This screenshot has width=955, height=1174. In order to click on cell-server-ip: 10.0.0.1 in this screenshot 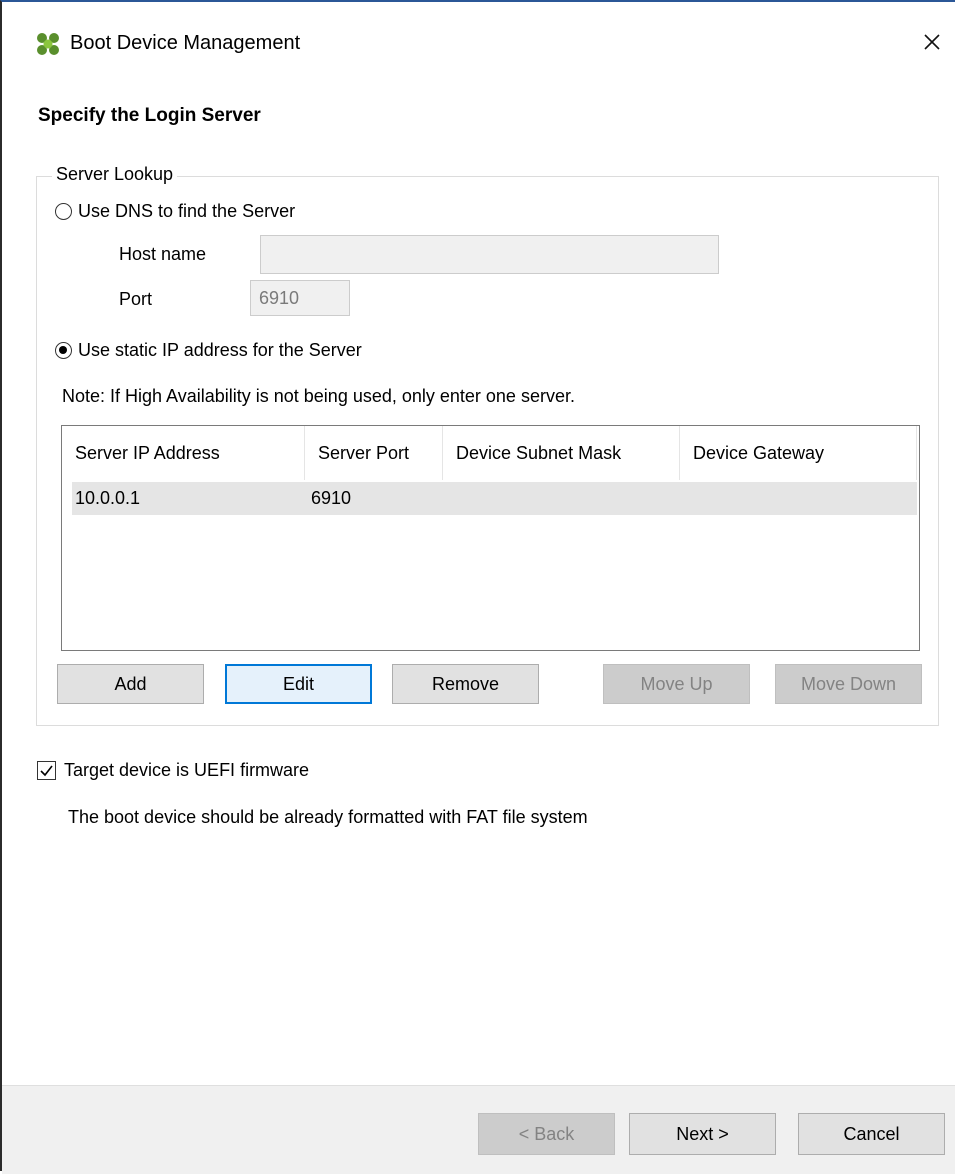, I will do `click(108, 498)`.